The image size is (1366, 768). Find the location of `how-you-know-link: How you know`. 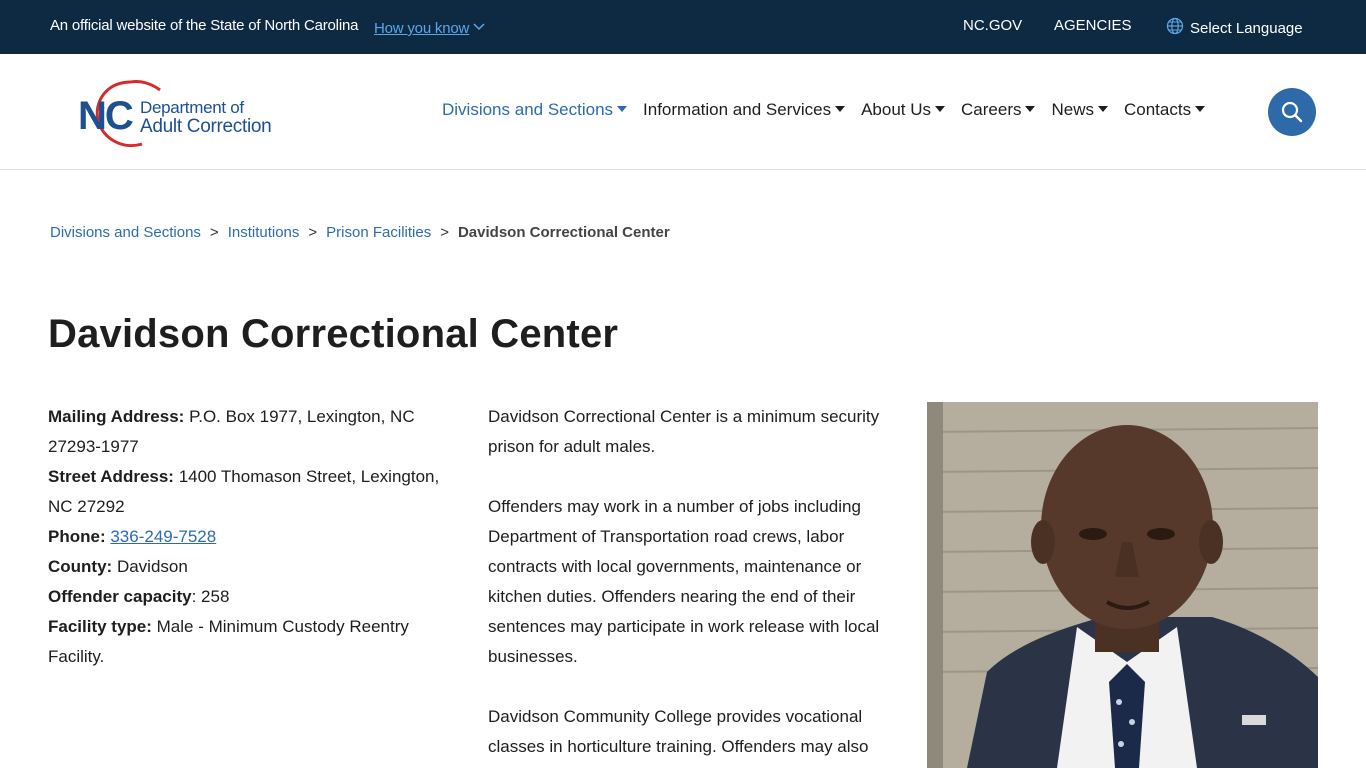

how-you-know-link: How you know is located at coordinates (429, 27).